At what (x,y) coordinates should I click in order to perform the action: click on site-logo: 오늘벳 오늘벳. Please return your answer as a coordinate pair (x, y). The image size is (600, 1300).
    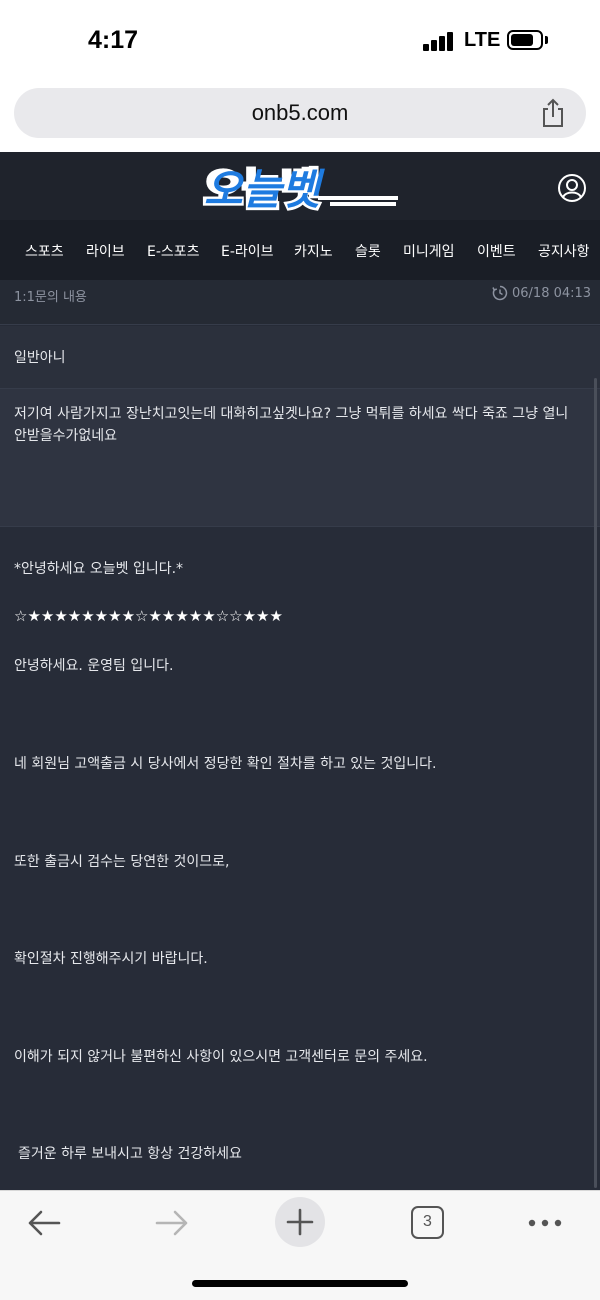
    Looking at the image, I should click on (300, 187).